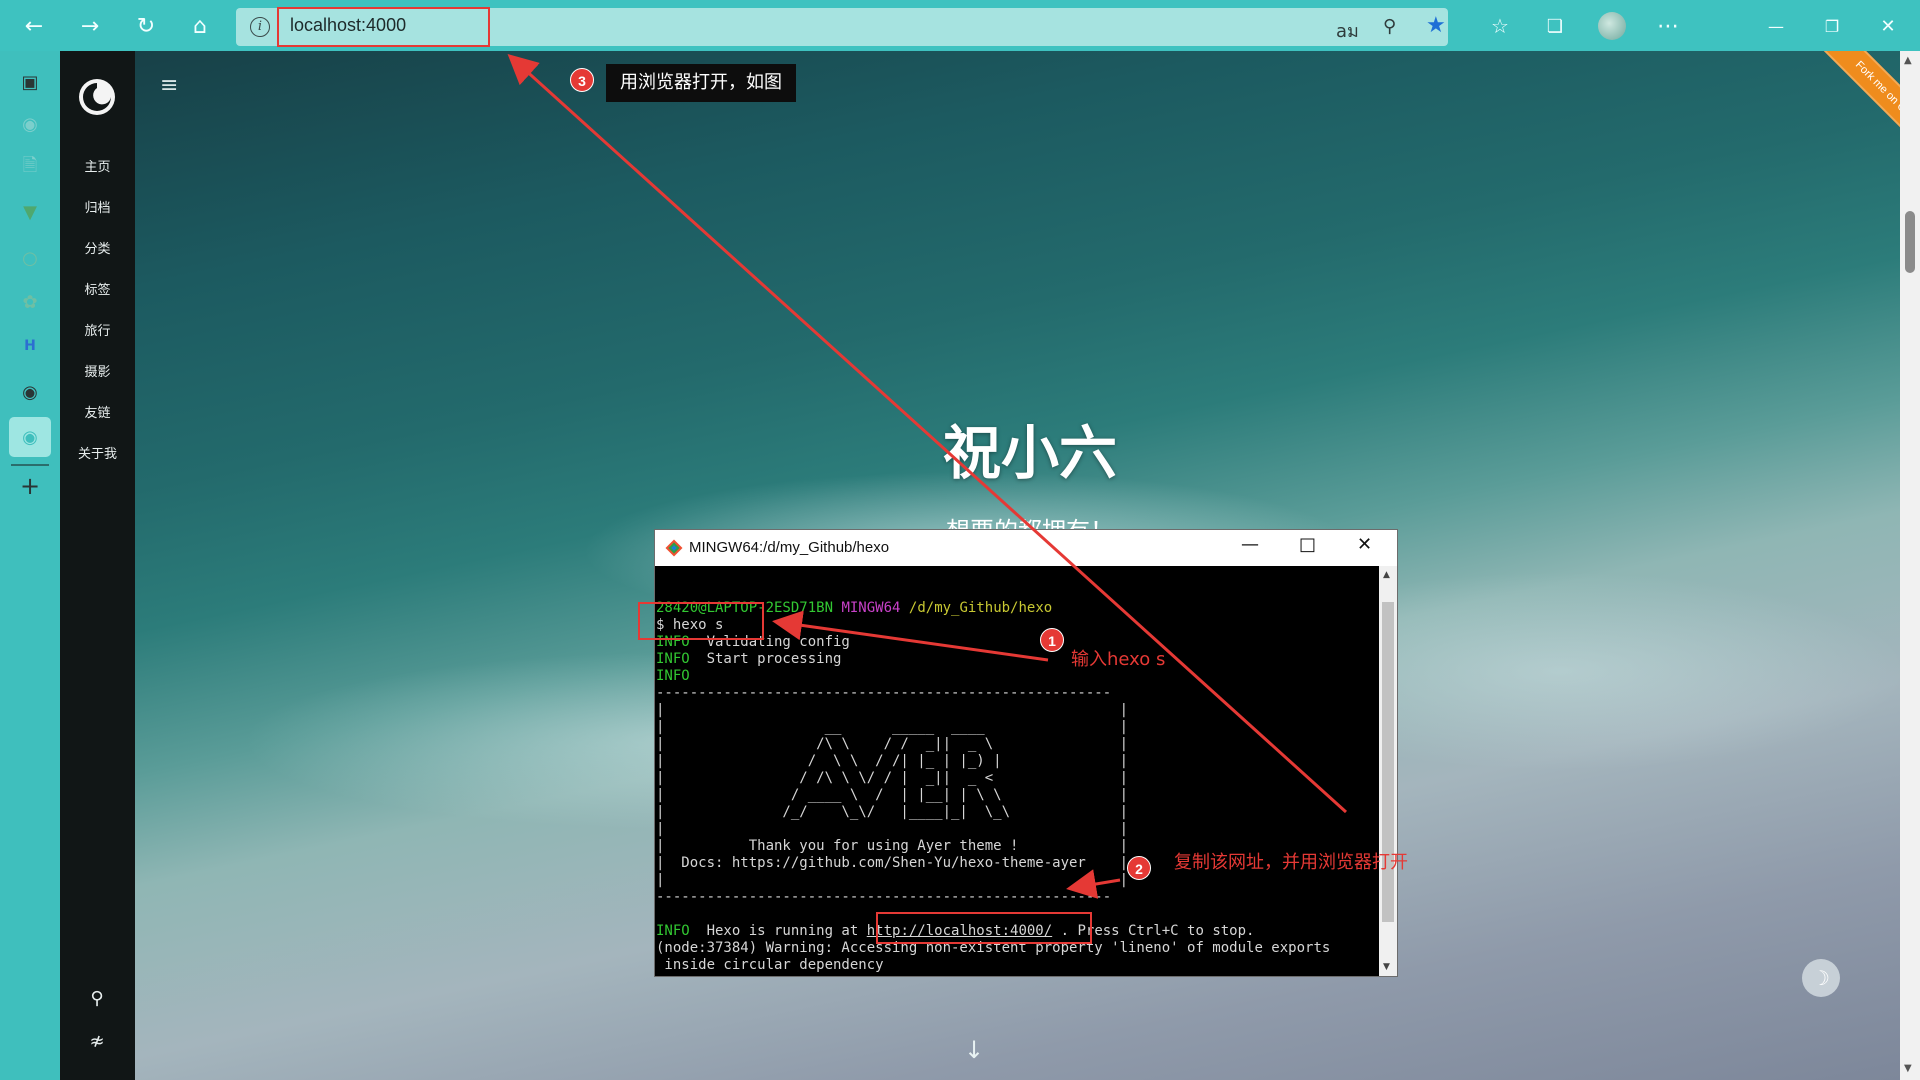 The width and height of the screenshot is (1920, 1080). What do you see at coordinates (789, 547) in the screenshot?
I see `terminal-title: MINGW64:/d/my_Github/hexo` at bounding box center [789, 547].